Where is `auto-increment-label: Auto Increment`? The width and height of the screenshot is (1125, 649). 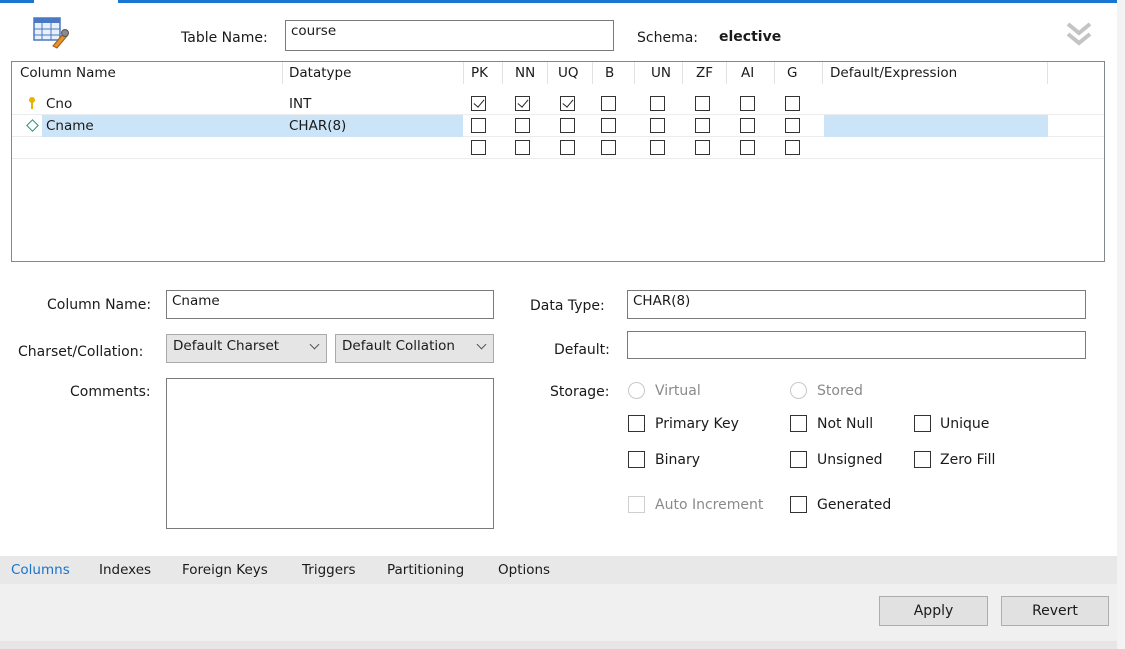
auto-increment-label: Auto Increment is located at coordinates (709, 505).